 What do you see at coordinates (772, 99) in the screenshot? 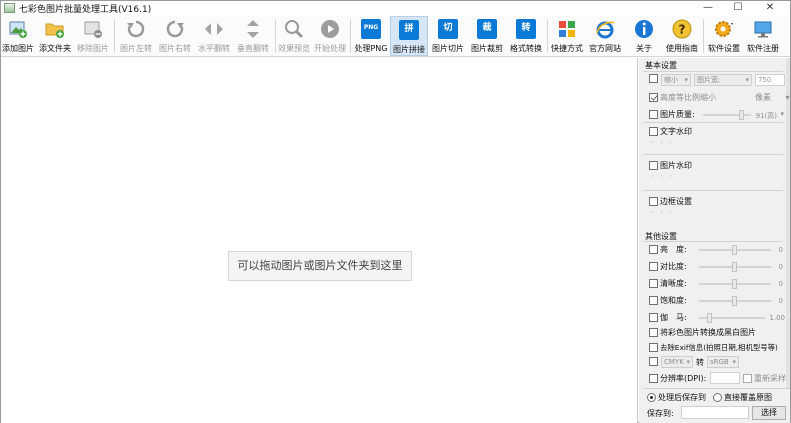
I see `unit-select: 像素 ▾` at bounding box center [772, 99].